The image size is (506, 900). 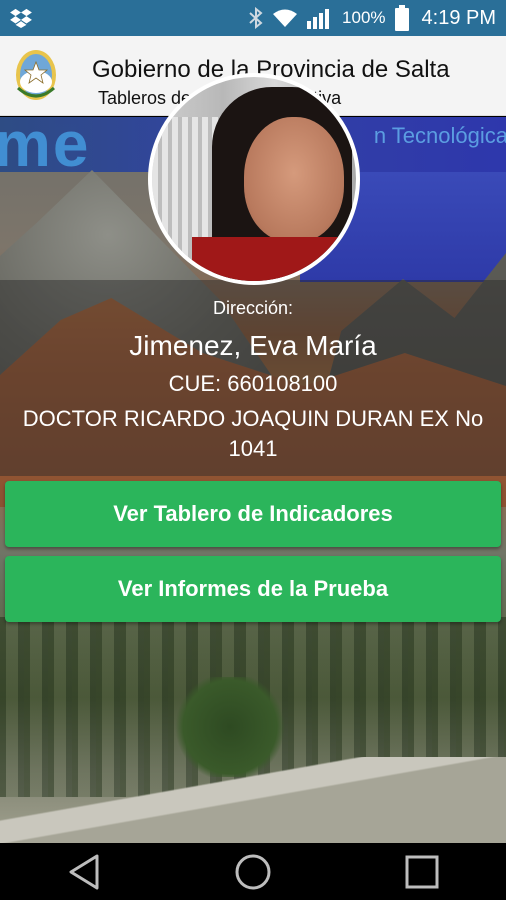 What do you see at coordinates (274, 259) in the screenshot?
I see `photo-shirt` at bounding box center [274, 259].